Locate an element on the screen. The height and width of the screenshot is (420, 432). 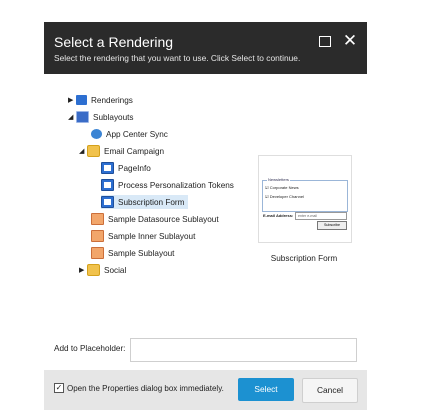
close-icon: ✕ is located at coordinates (350, 40).